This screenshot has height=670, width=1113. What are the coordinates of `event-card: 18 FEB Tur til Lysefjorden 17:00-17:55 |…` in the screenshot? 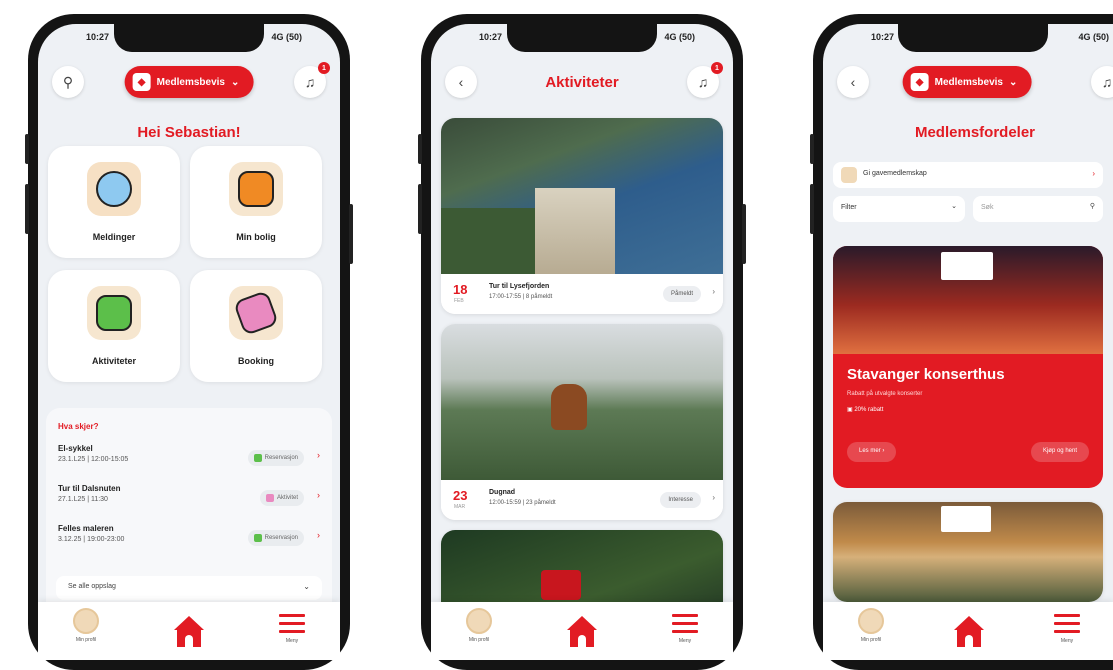 It's located at (582, 216).